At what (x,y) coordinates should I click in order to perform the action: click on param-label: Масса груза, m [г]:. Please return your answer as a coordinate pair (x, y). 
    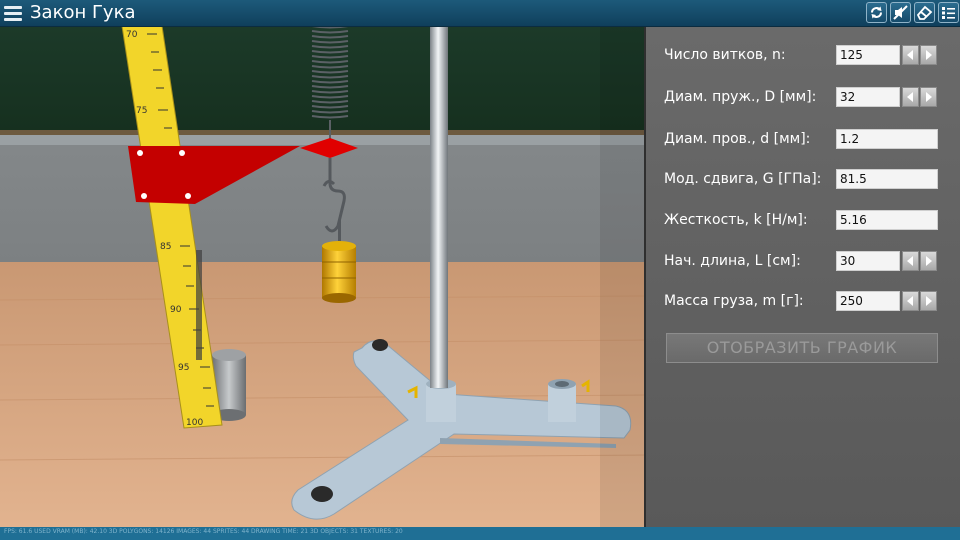
    Looking at the image, I should click on (734, 301).